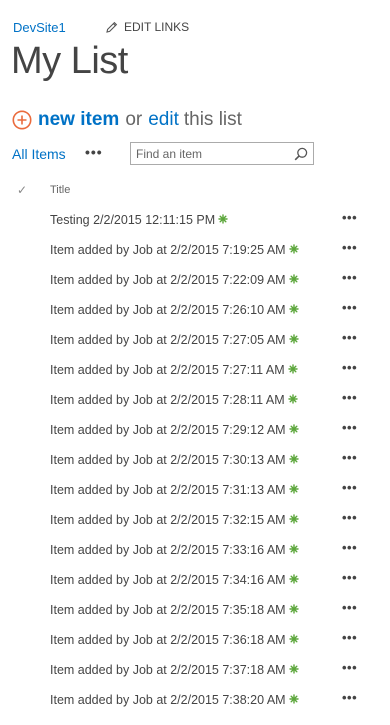 This screenshot has width=390, height=725. Describe the element at coordinates (157, 27) in the screenshot. I see `edit-links-label: EDIT LINKS` at that location.